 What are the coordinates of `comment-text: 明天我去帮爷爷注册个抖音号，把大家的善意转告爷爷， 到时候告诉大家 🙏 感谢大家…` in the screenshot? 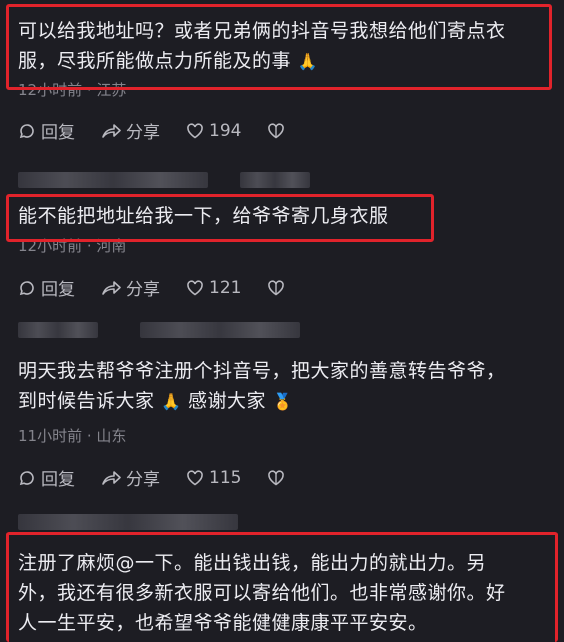 It's located at (262, 386).